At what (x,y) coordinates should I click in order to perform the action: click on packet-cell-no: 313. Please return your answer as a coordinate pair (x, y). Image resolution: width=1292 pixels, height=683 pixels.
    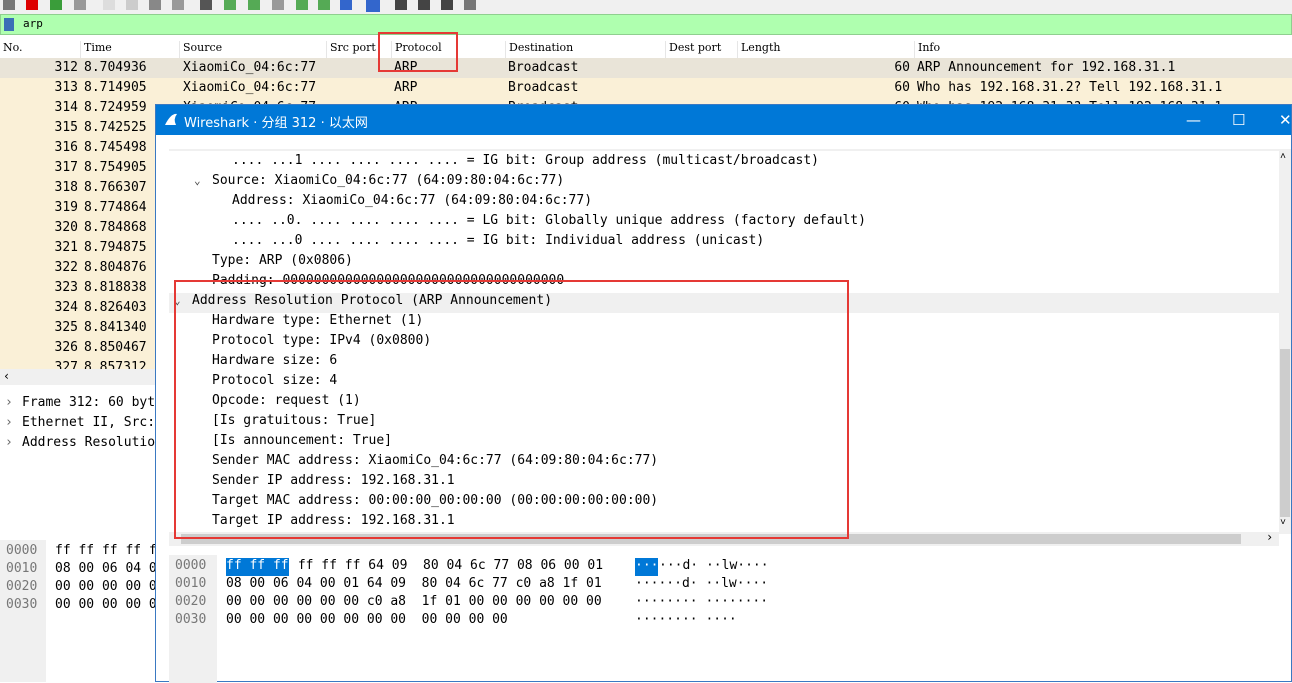
    Looking at the image, I should click on (66, 87).